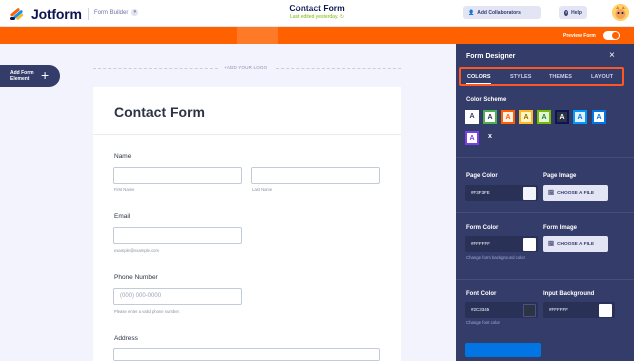 Image resolution: width=634 pixels, height=361 pixels. What do you see at coordinates (529, 244) in the screenshot?
I see `form-color-chip` at bounding box center [529, 244].